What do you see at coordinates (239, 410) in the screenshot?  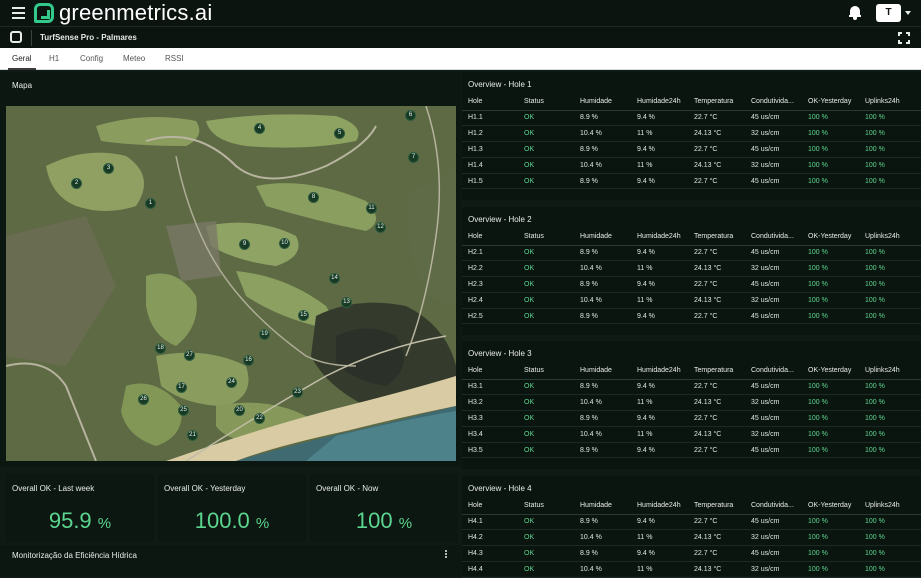 I see `hole-marker-20: 20` at bounding box center [239, 410].